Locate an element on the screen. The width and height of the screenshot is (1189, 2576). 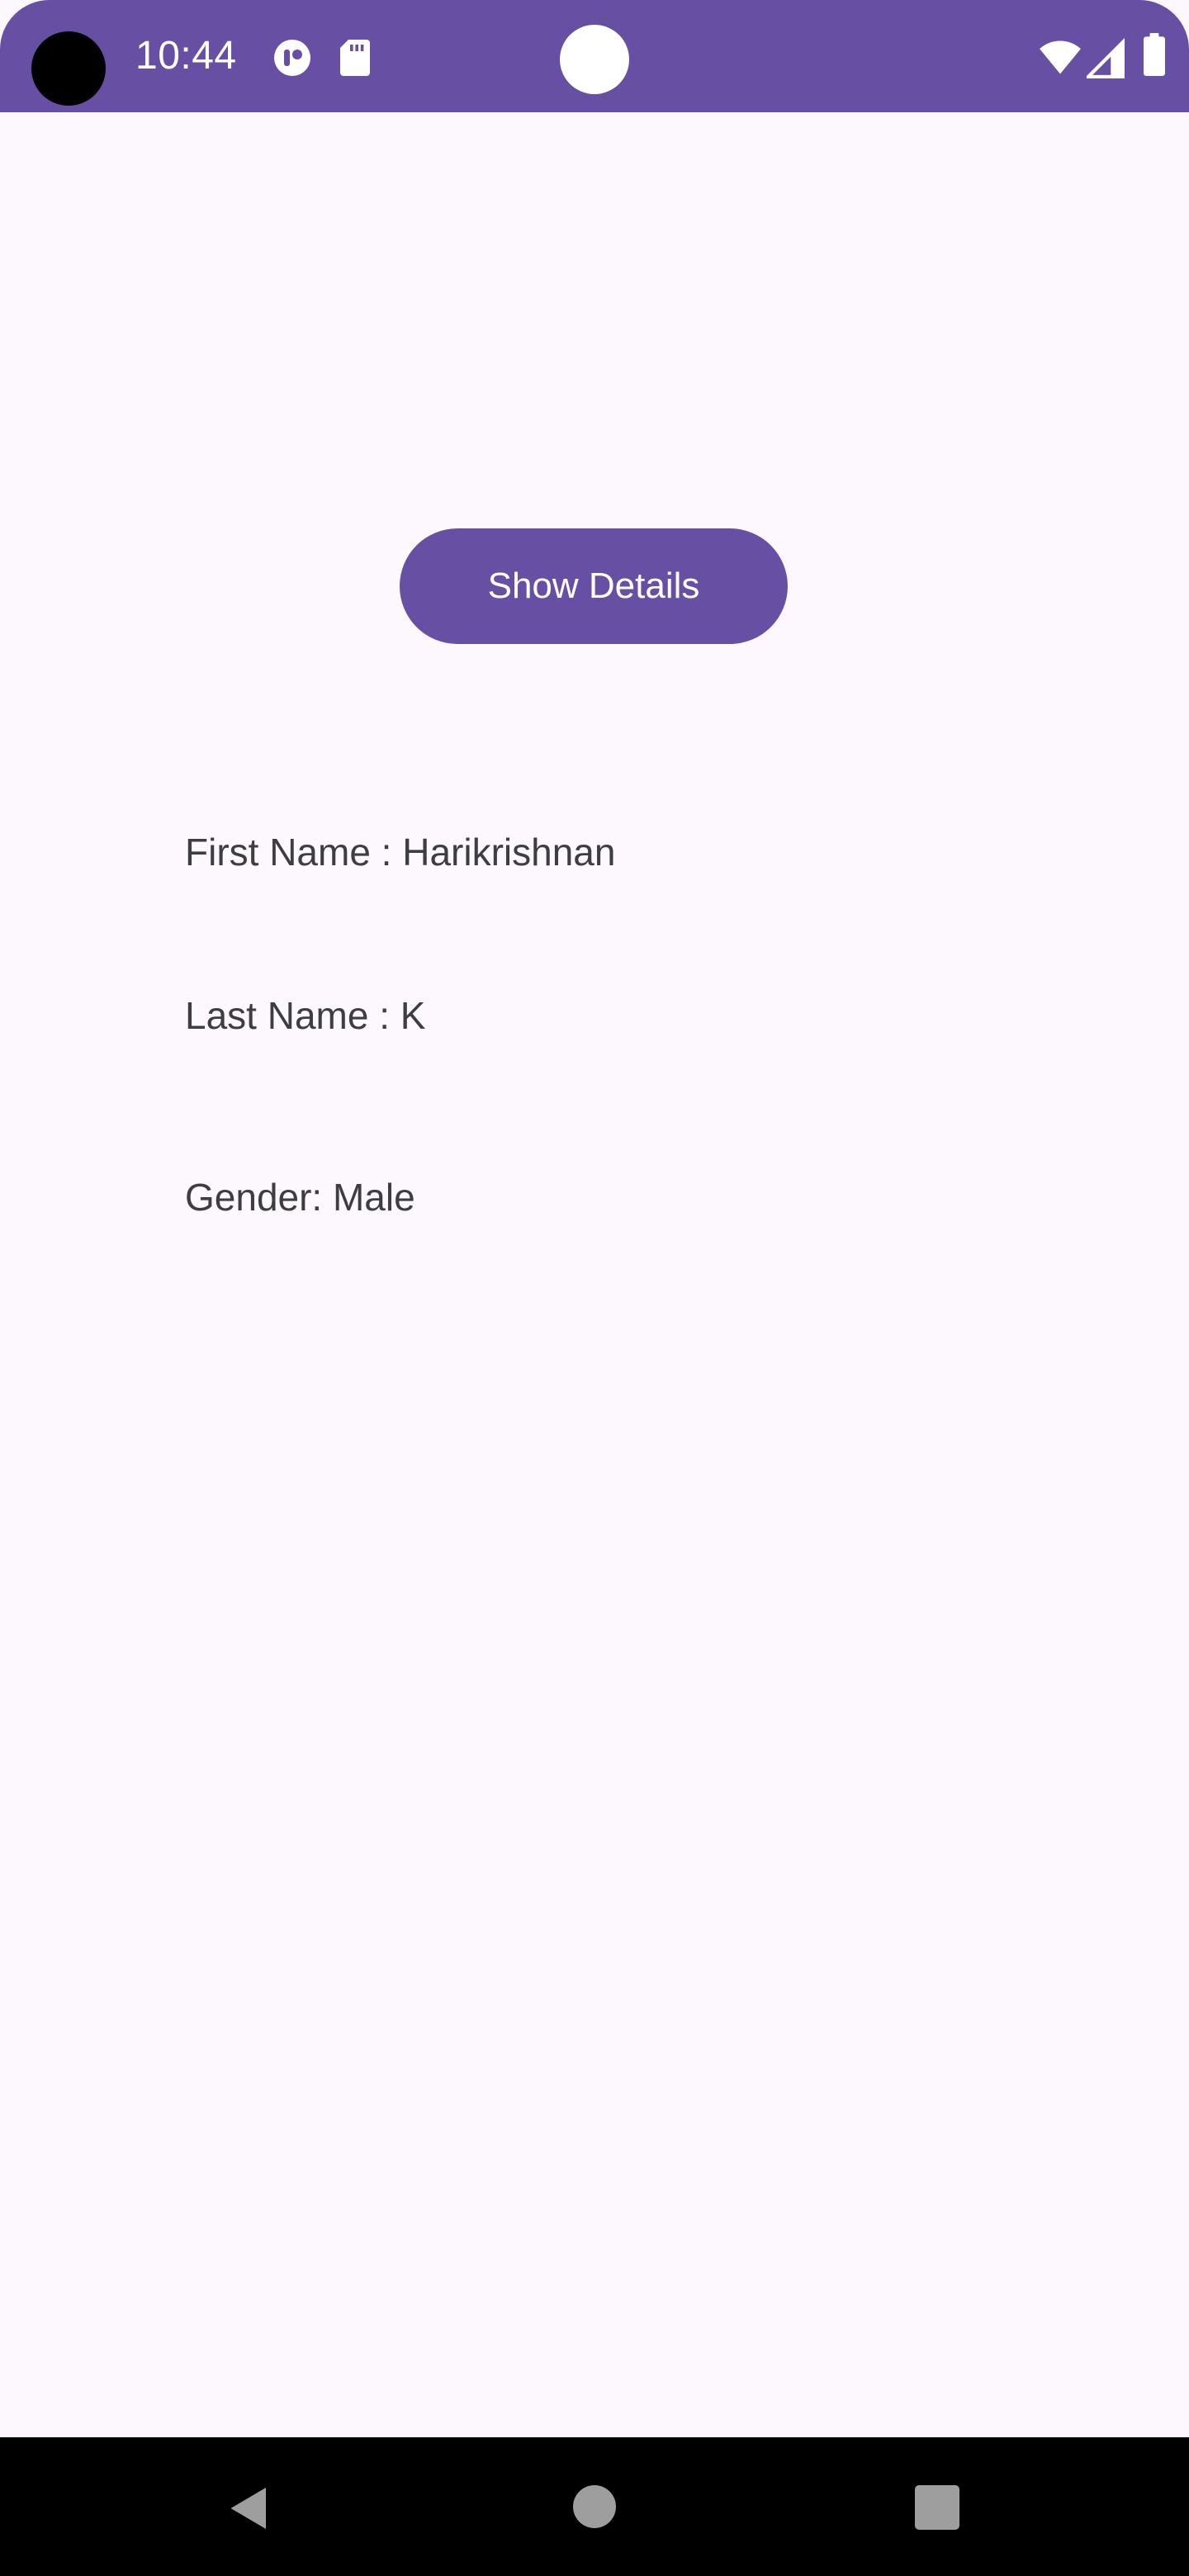
app-notification-icon is located at coordinates (292, 58).